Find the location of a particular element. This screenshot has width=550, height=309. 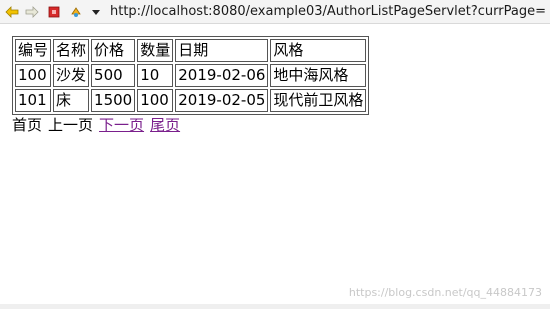

table-cell: 500 is located at coordinates (113, 75).